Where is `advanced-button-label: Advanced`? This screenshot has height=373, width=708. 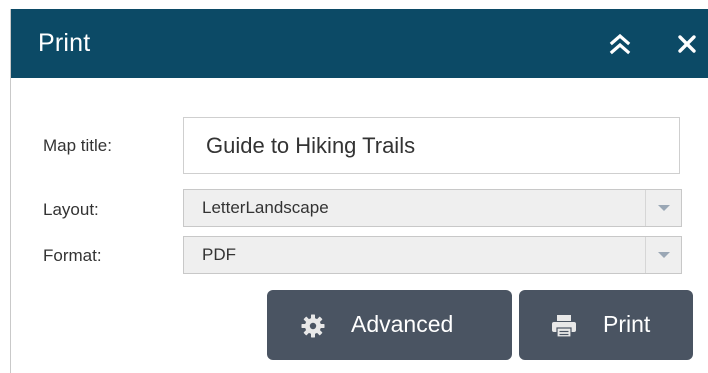
advanced-button-label: Advanced is located at coordinates (402, 324).